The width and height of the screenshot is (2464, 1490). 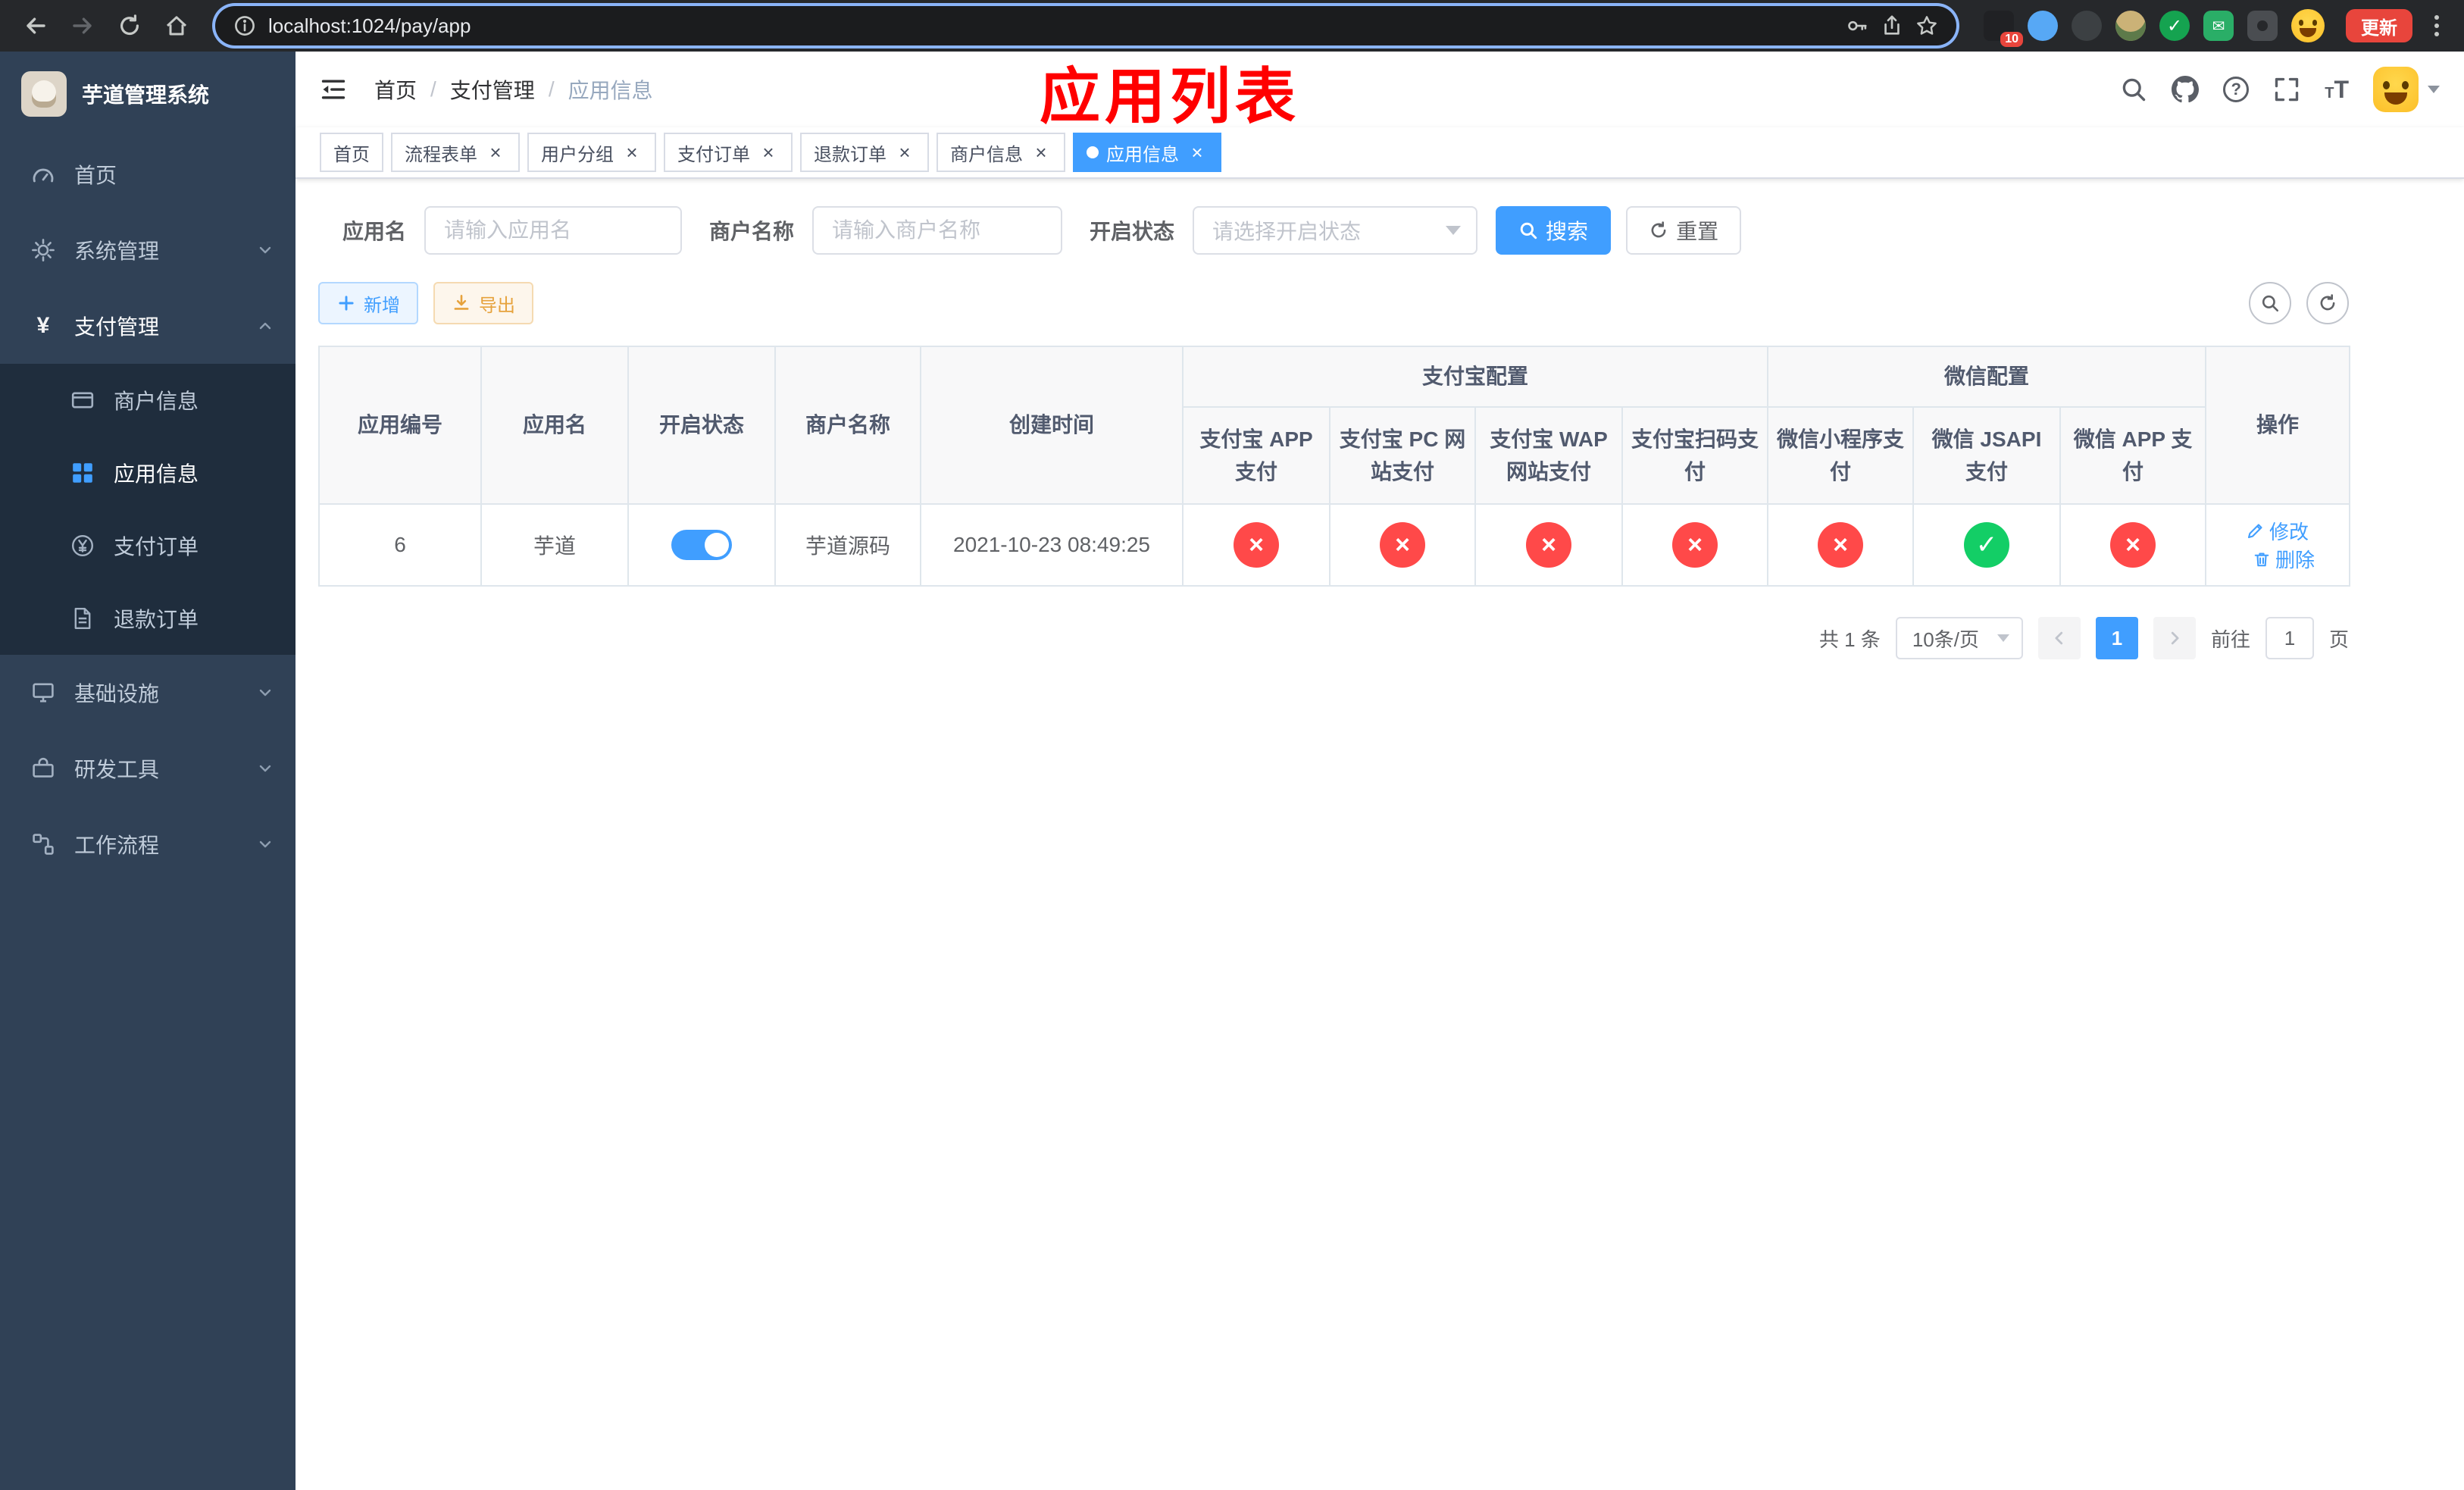 I want to click on font-size-icon: TT, so click(x=2337, y=90).